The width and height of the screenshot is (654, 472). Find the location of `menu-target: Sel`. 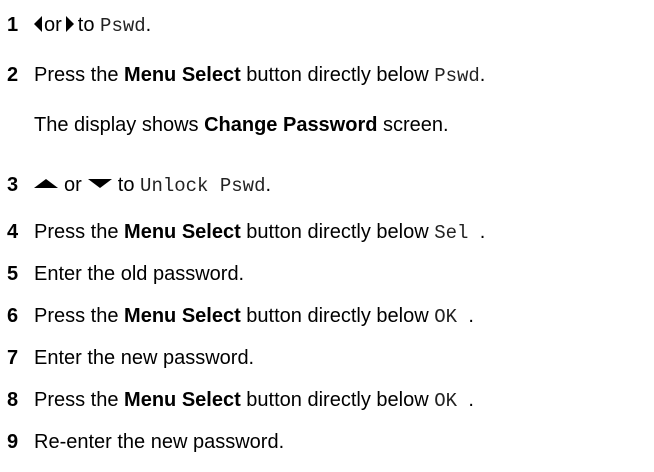

menu-target: Sel is located at coordinates (457, 233).